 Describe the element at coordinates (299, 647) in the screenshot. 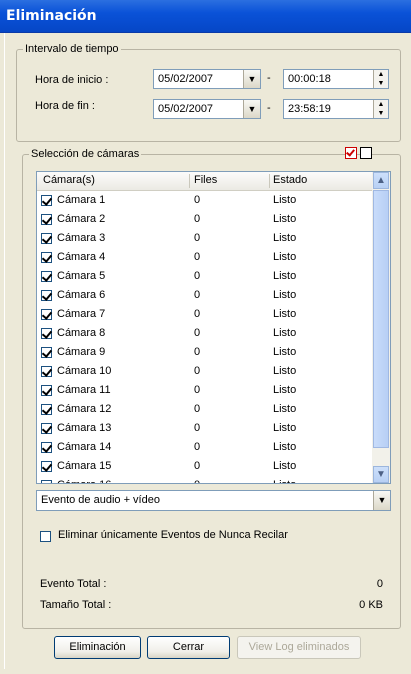

I see `view-log-button: View Log eliminados` at that location.